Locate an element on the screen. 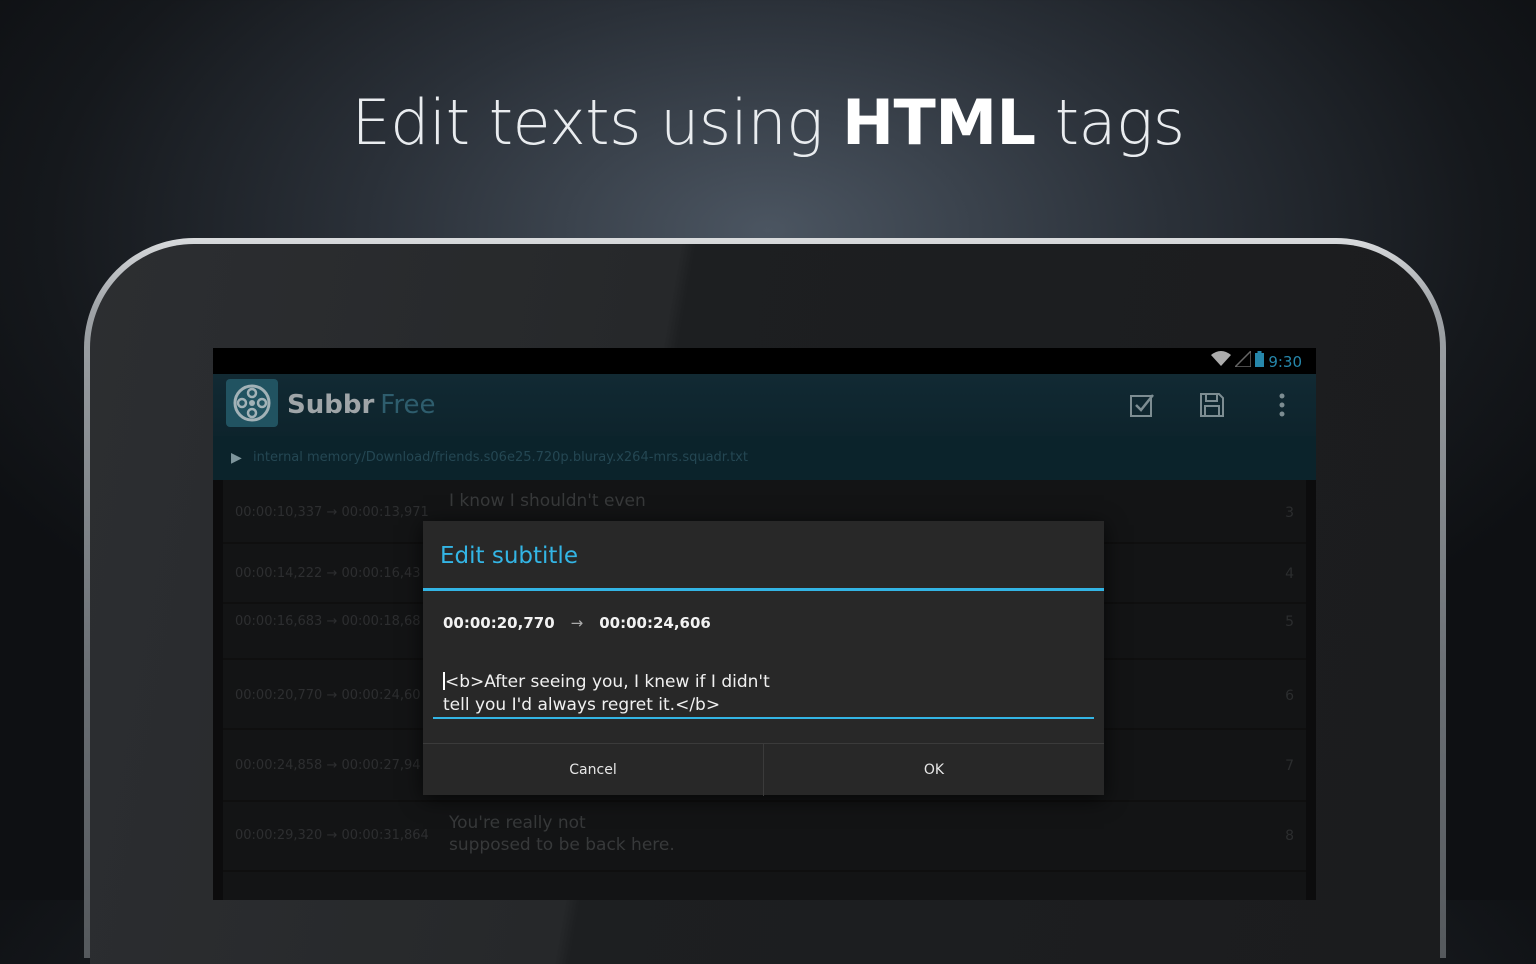 Image resolution: width=1536 pixels, height=964 pixels. end-time: 00:00:24,606 is located at coordinates (655, 623).